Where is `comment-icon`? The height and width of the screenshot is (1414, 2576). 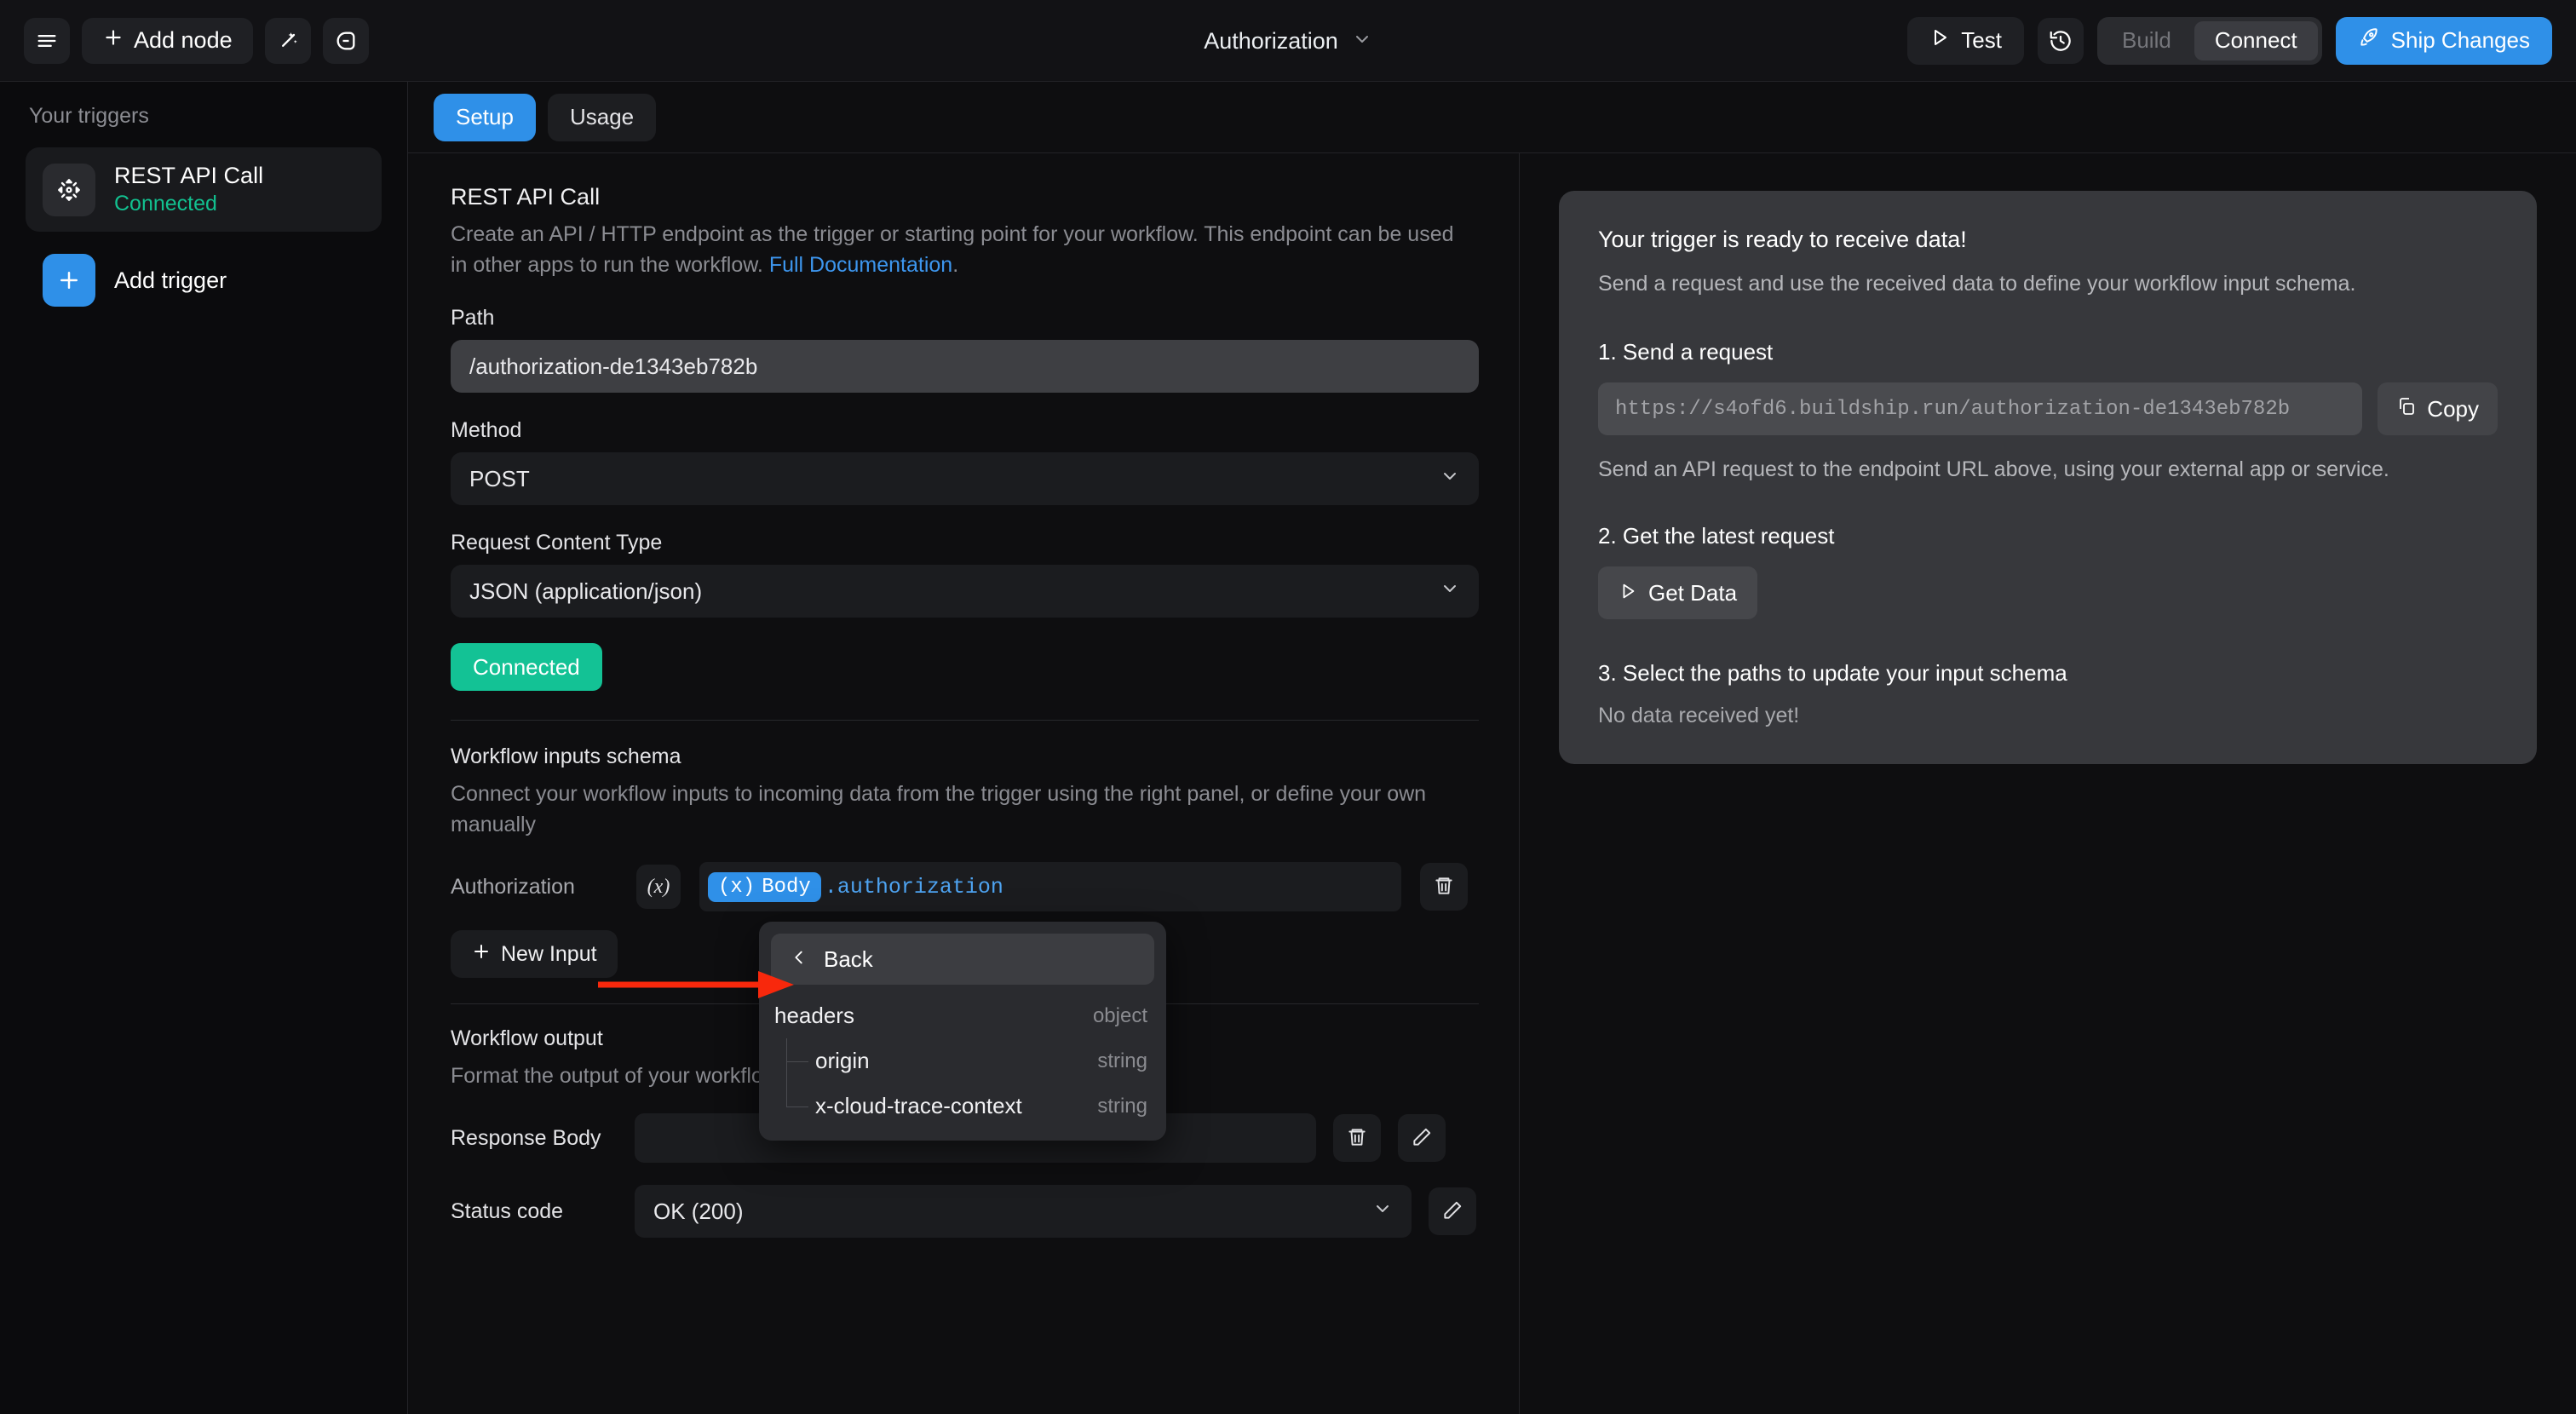
comment-icon is located at coordinates (346, 41).